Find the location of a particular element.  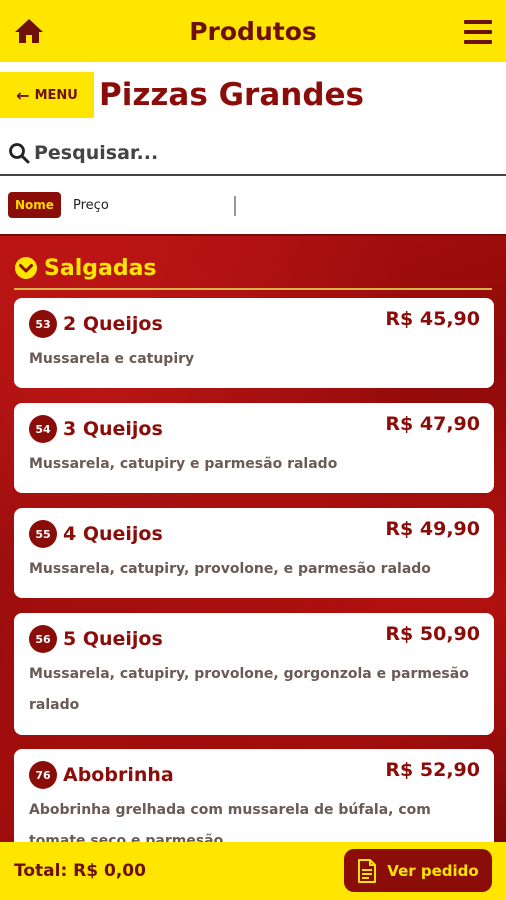

product-name: 4 Queijos is located at coordinates (113, 534).